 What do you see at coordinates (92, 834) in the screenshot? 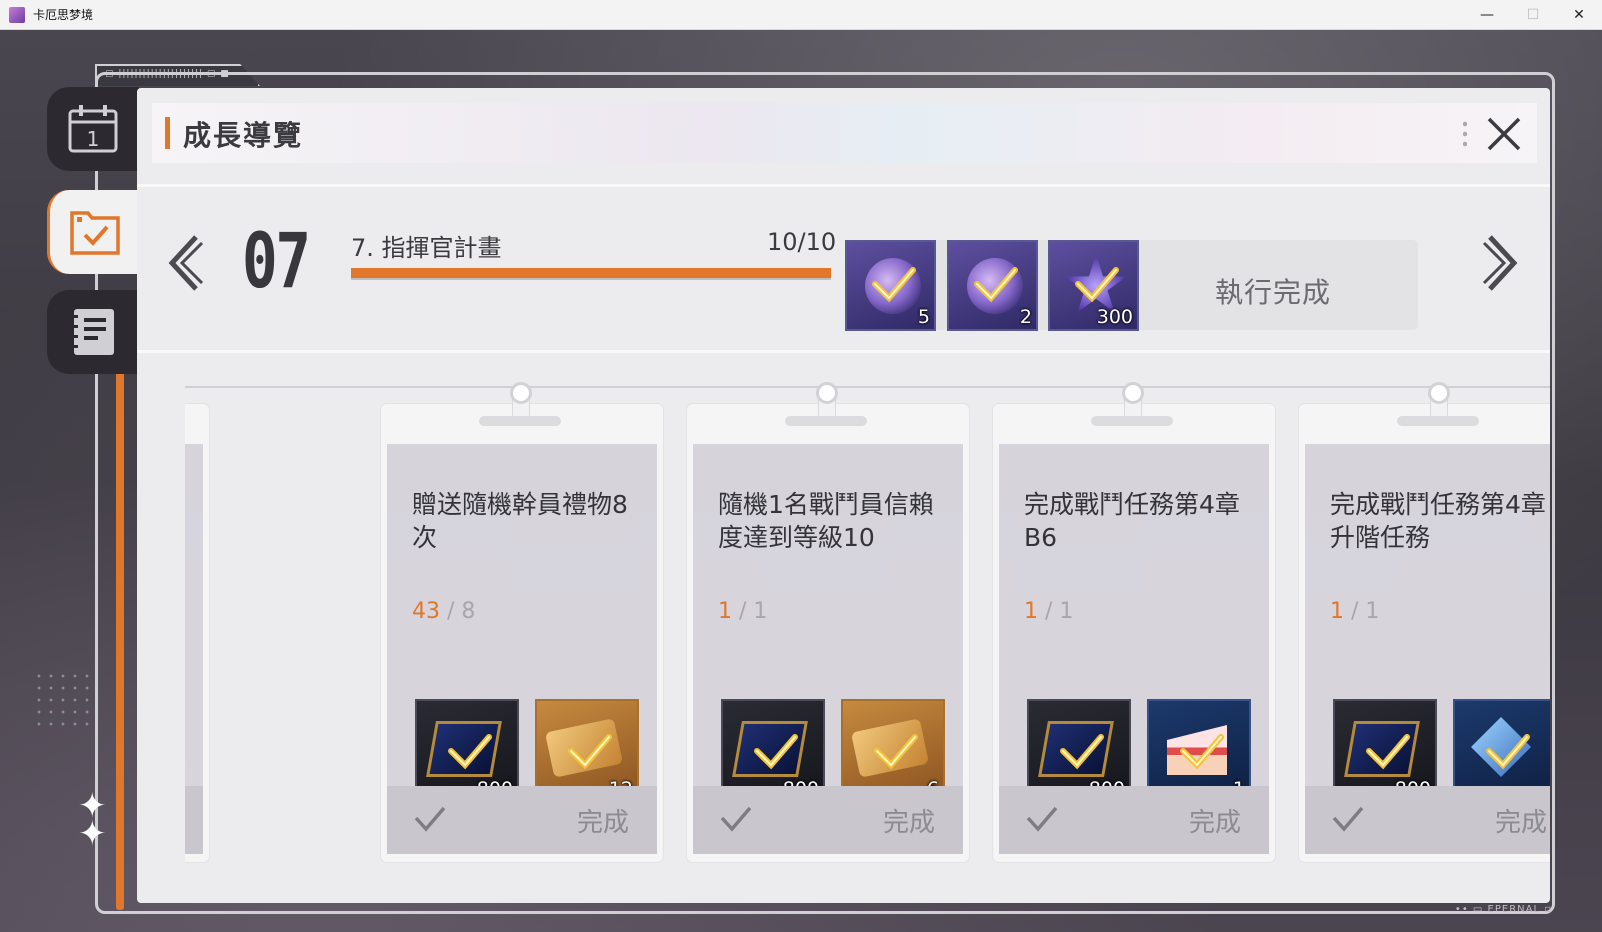
I see `sparkle-icon: ✦` at bounding box center [92, 834].